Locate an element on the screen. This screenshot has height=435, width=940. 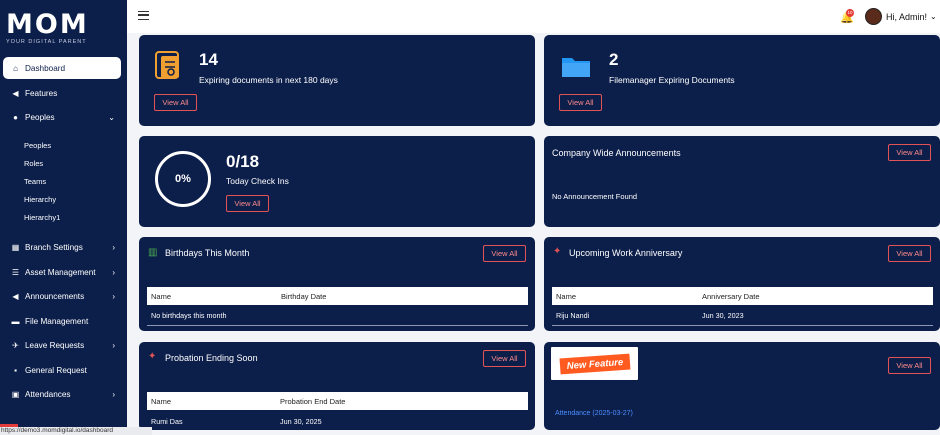
table-cell: Jun 30, 2025 is located at coordinates (301, 421).